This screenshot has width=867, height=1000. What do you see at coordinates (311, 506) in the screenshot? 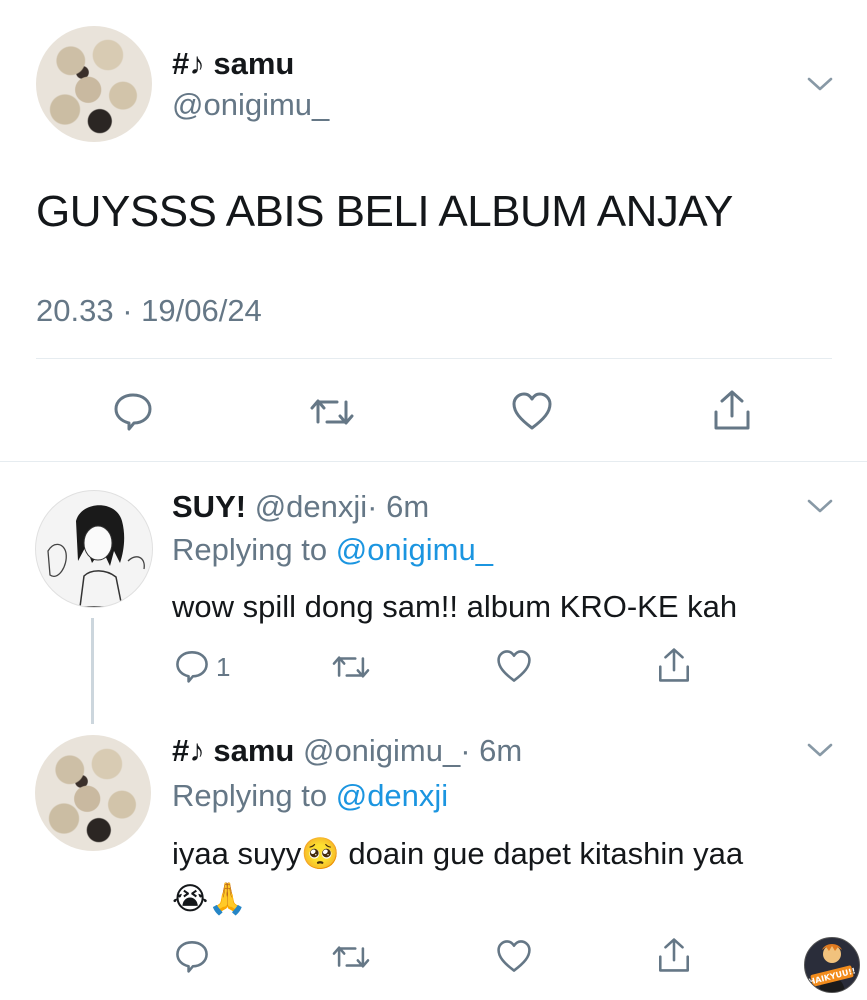
I see `reply-handle: @denxji` at bounding box center [311, 506].